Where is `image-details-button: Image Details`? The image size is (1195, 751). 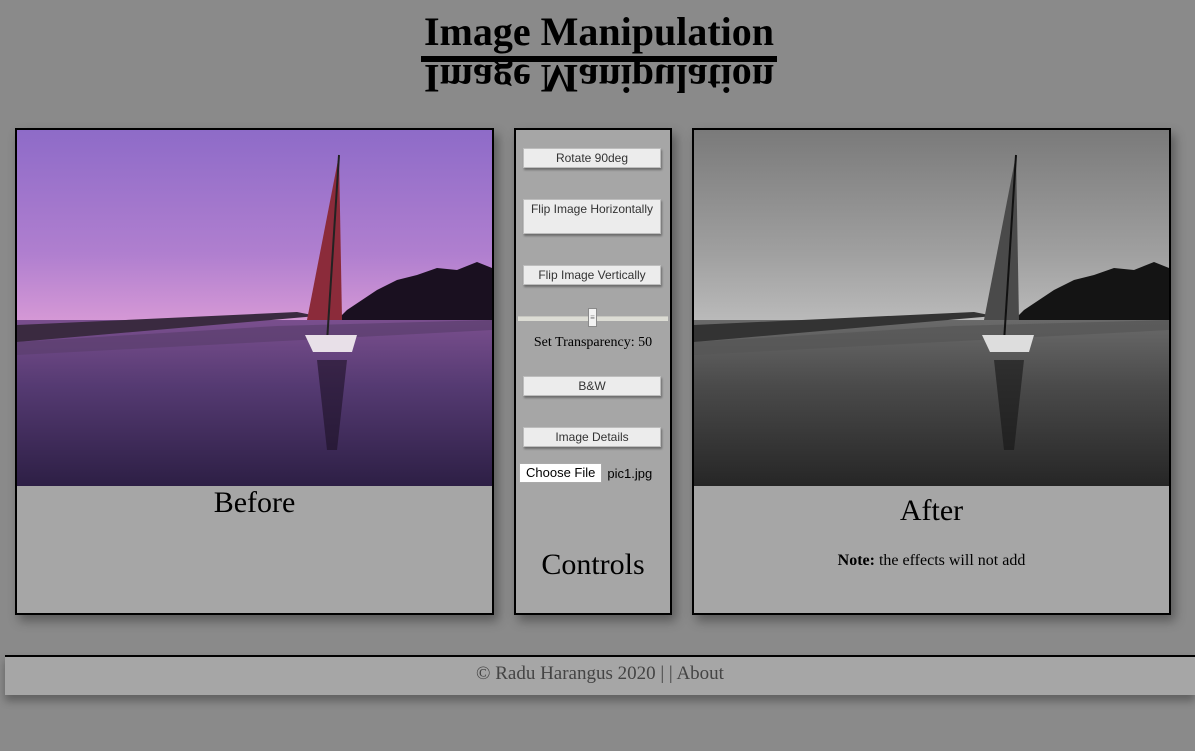 image-details-button: Image Details is located at coordinates (592, 437).